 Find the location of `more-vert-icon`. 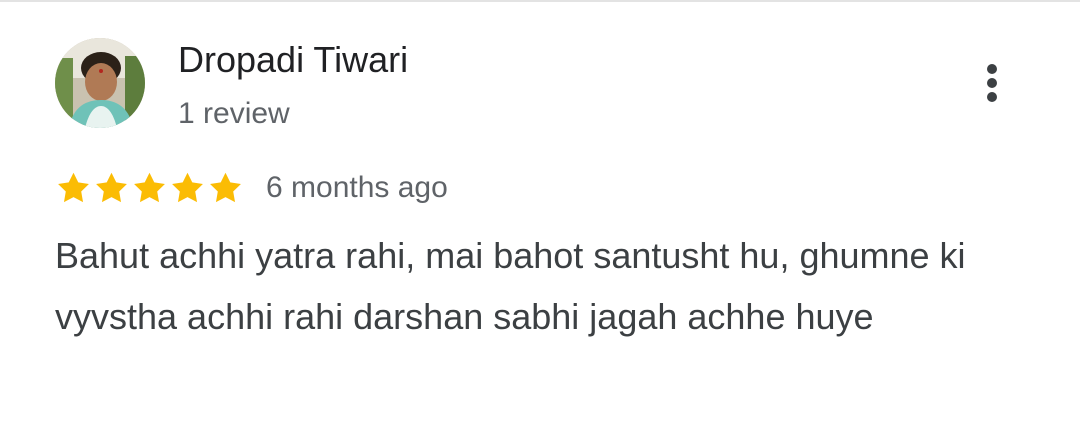

more-vert-icon is located at coordinates (992, 69).